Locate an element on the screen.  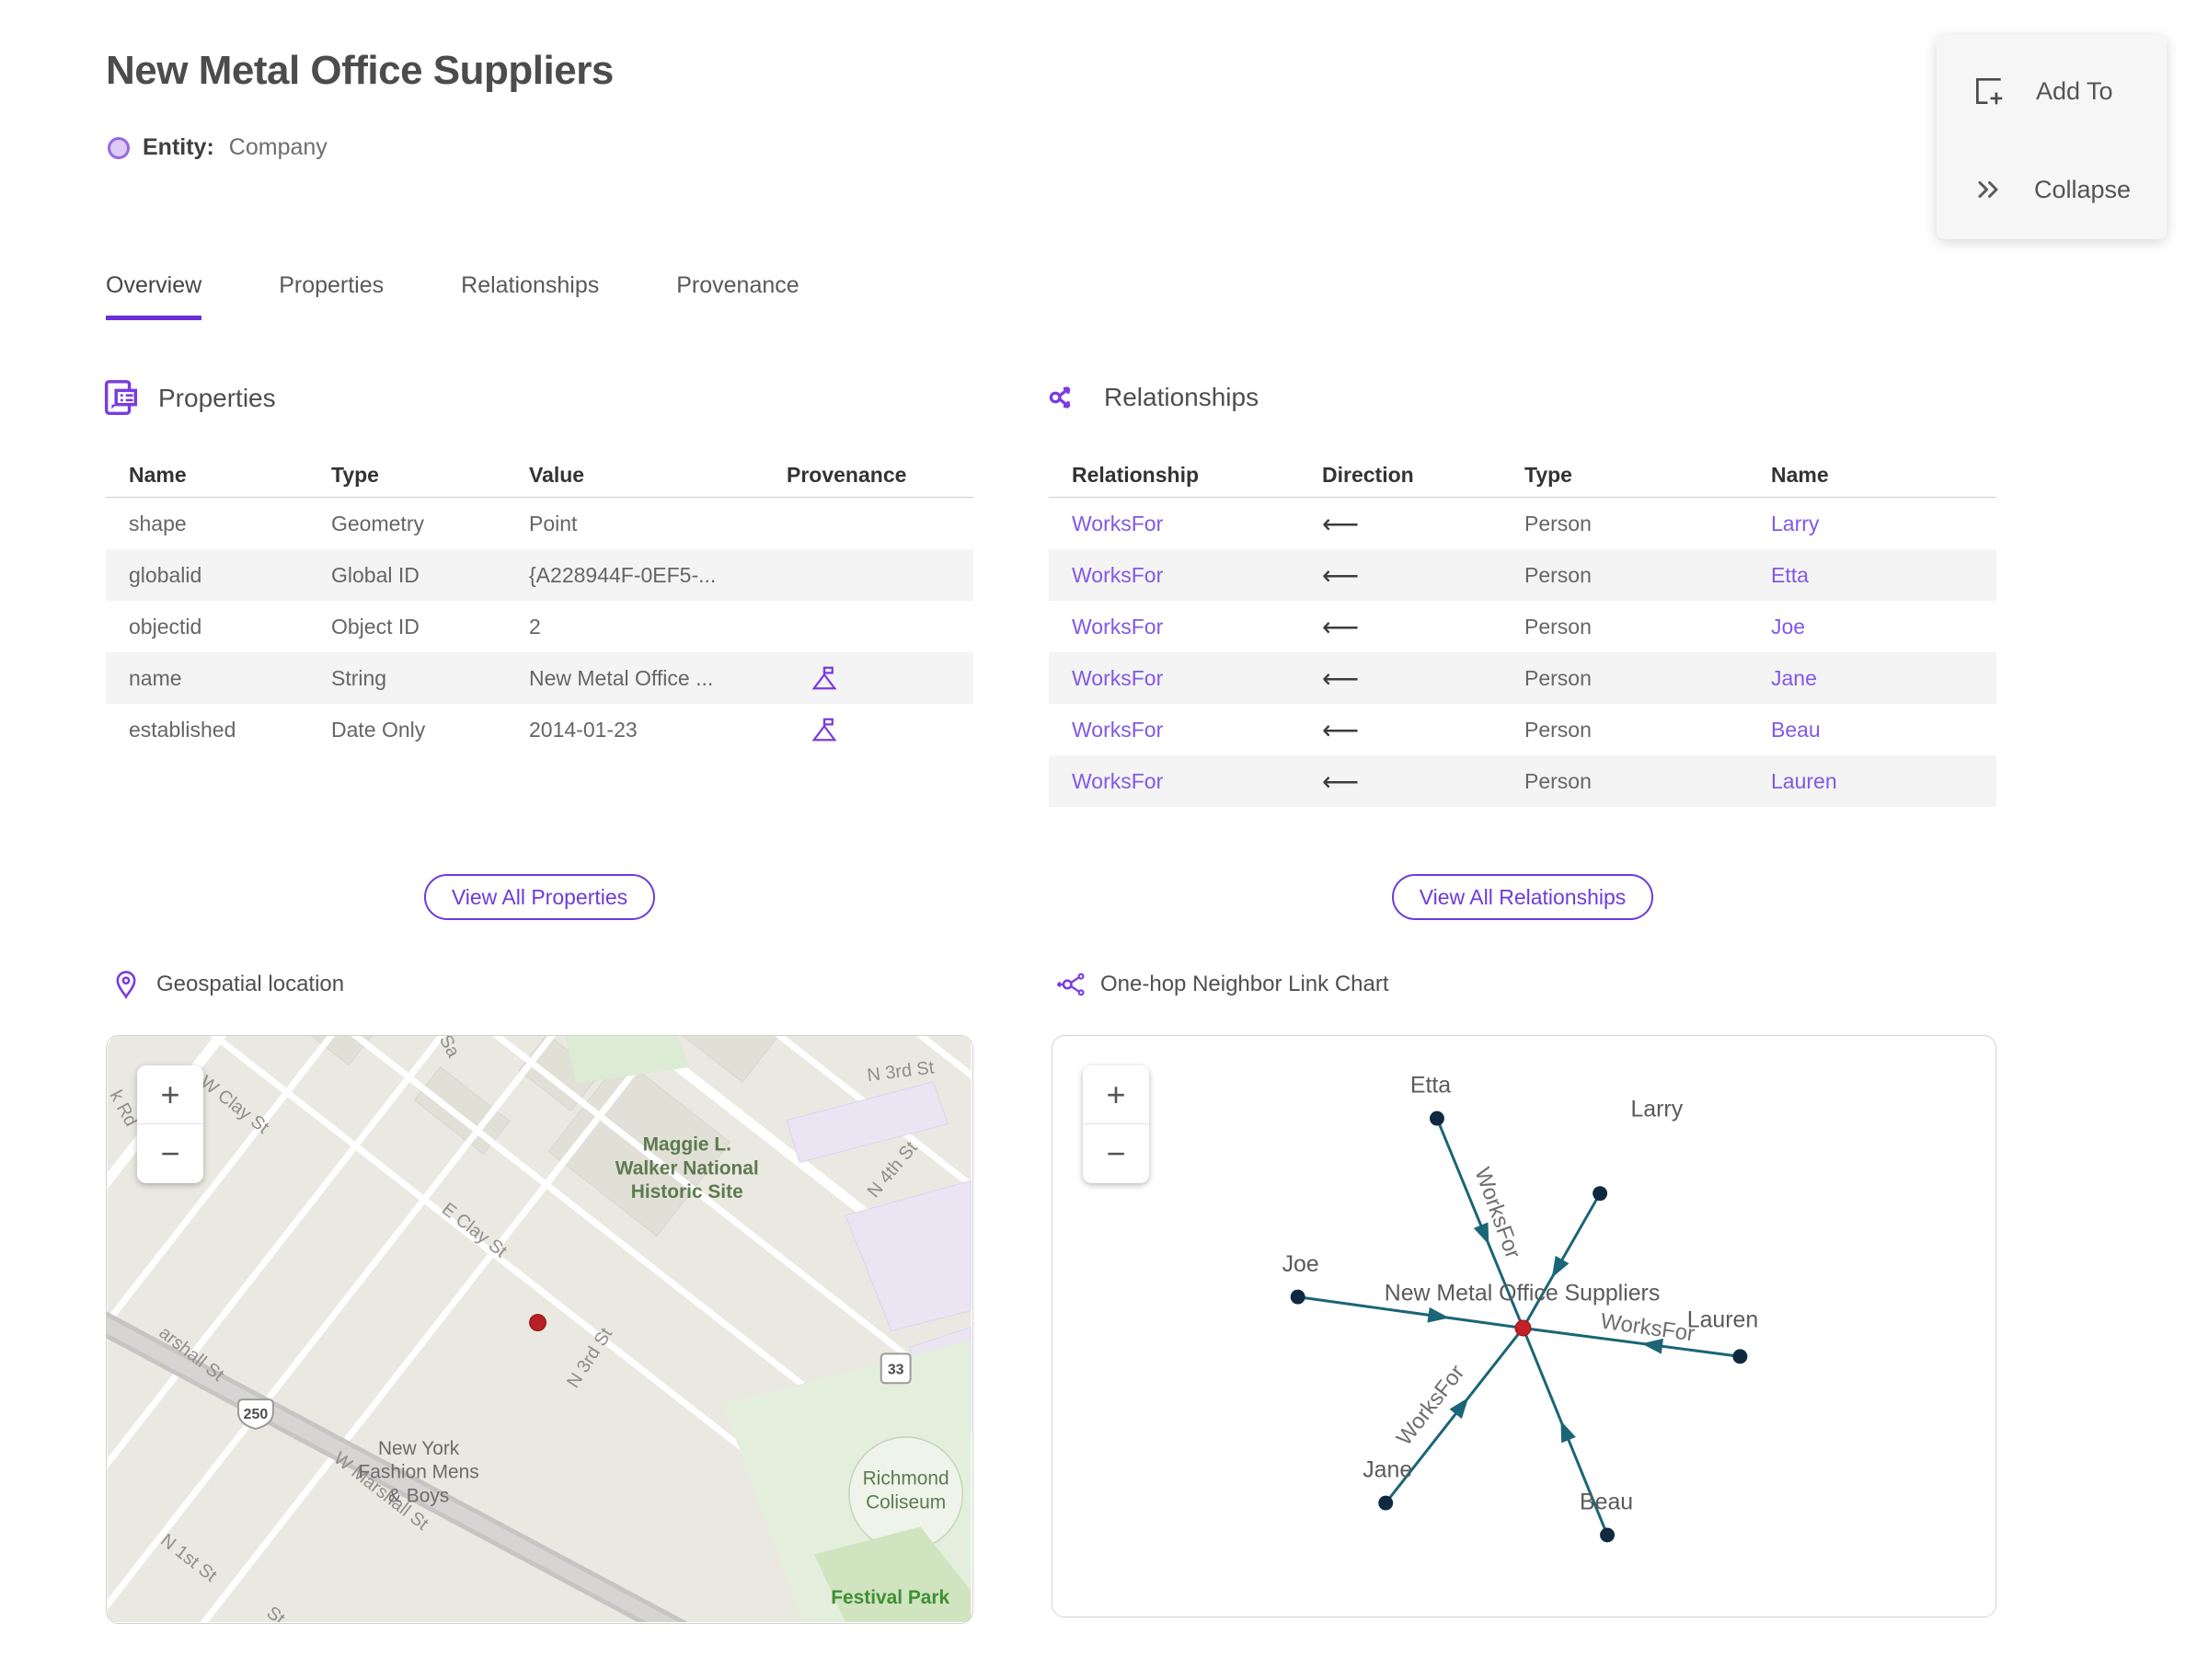
link-chart-node-larry is located at coordinates (1600, 1194).